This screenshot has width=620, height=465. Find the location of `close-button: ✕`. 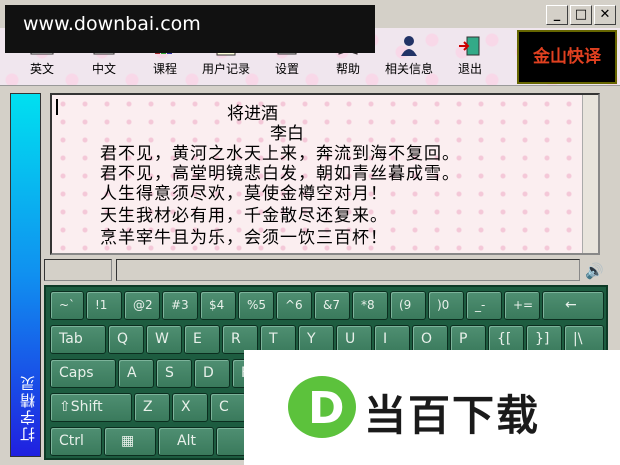

close-button: ✕ is located at coordinates (605, 15).